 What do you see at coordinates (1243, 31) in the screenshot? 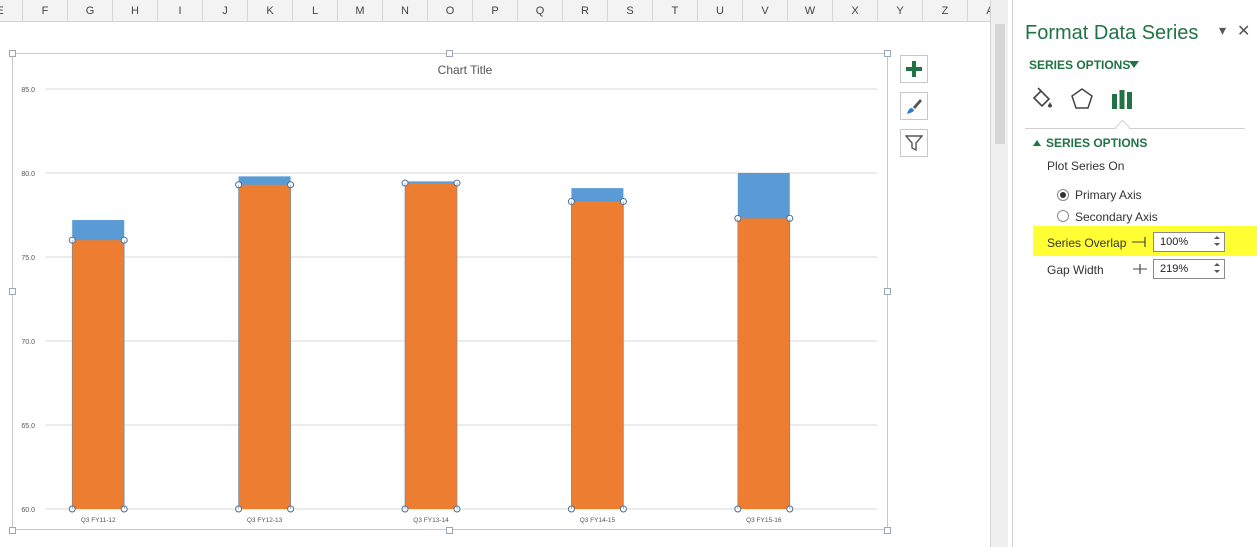
I see `close-icon: ✕` at bounding box center [1243, 31].